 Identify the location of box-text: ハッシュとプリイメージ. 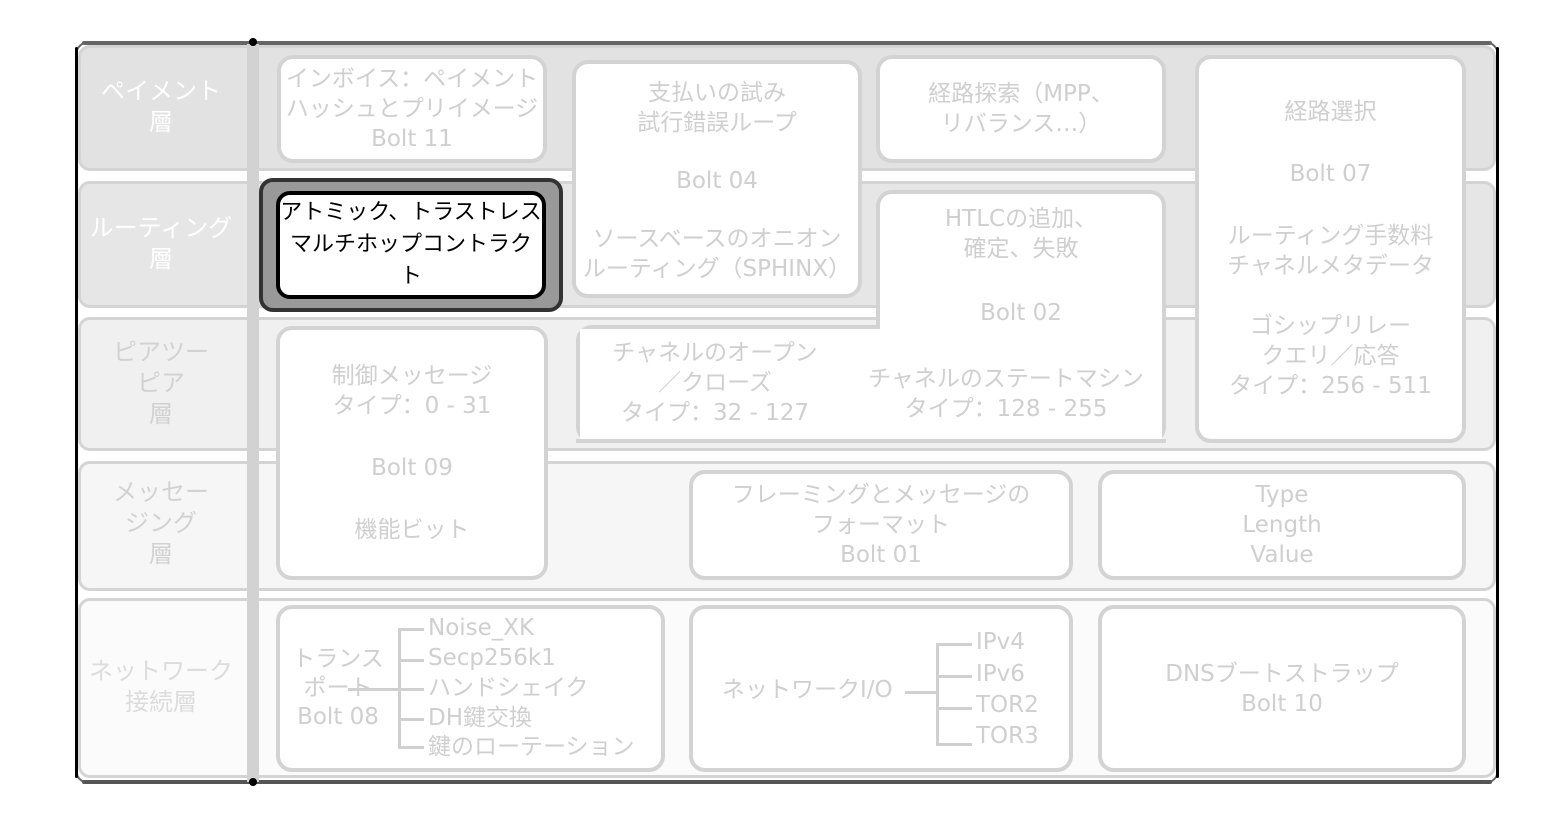
(412, 109).